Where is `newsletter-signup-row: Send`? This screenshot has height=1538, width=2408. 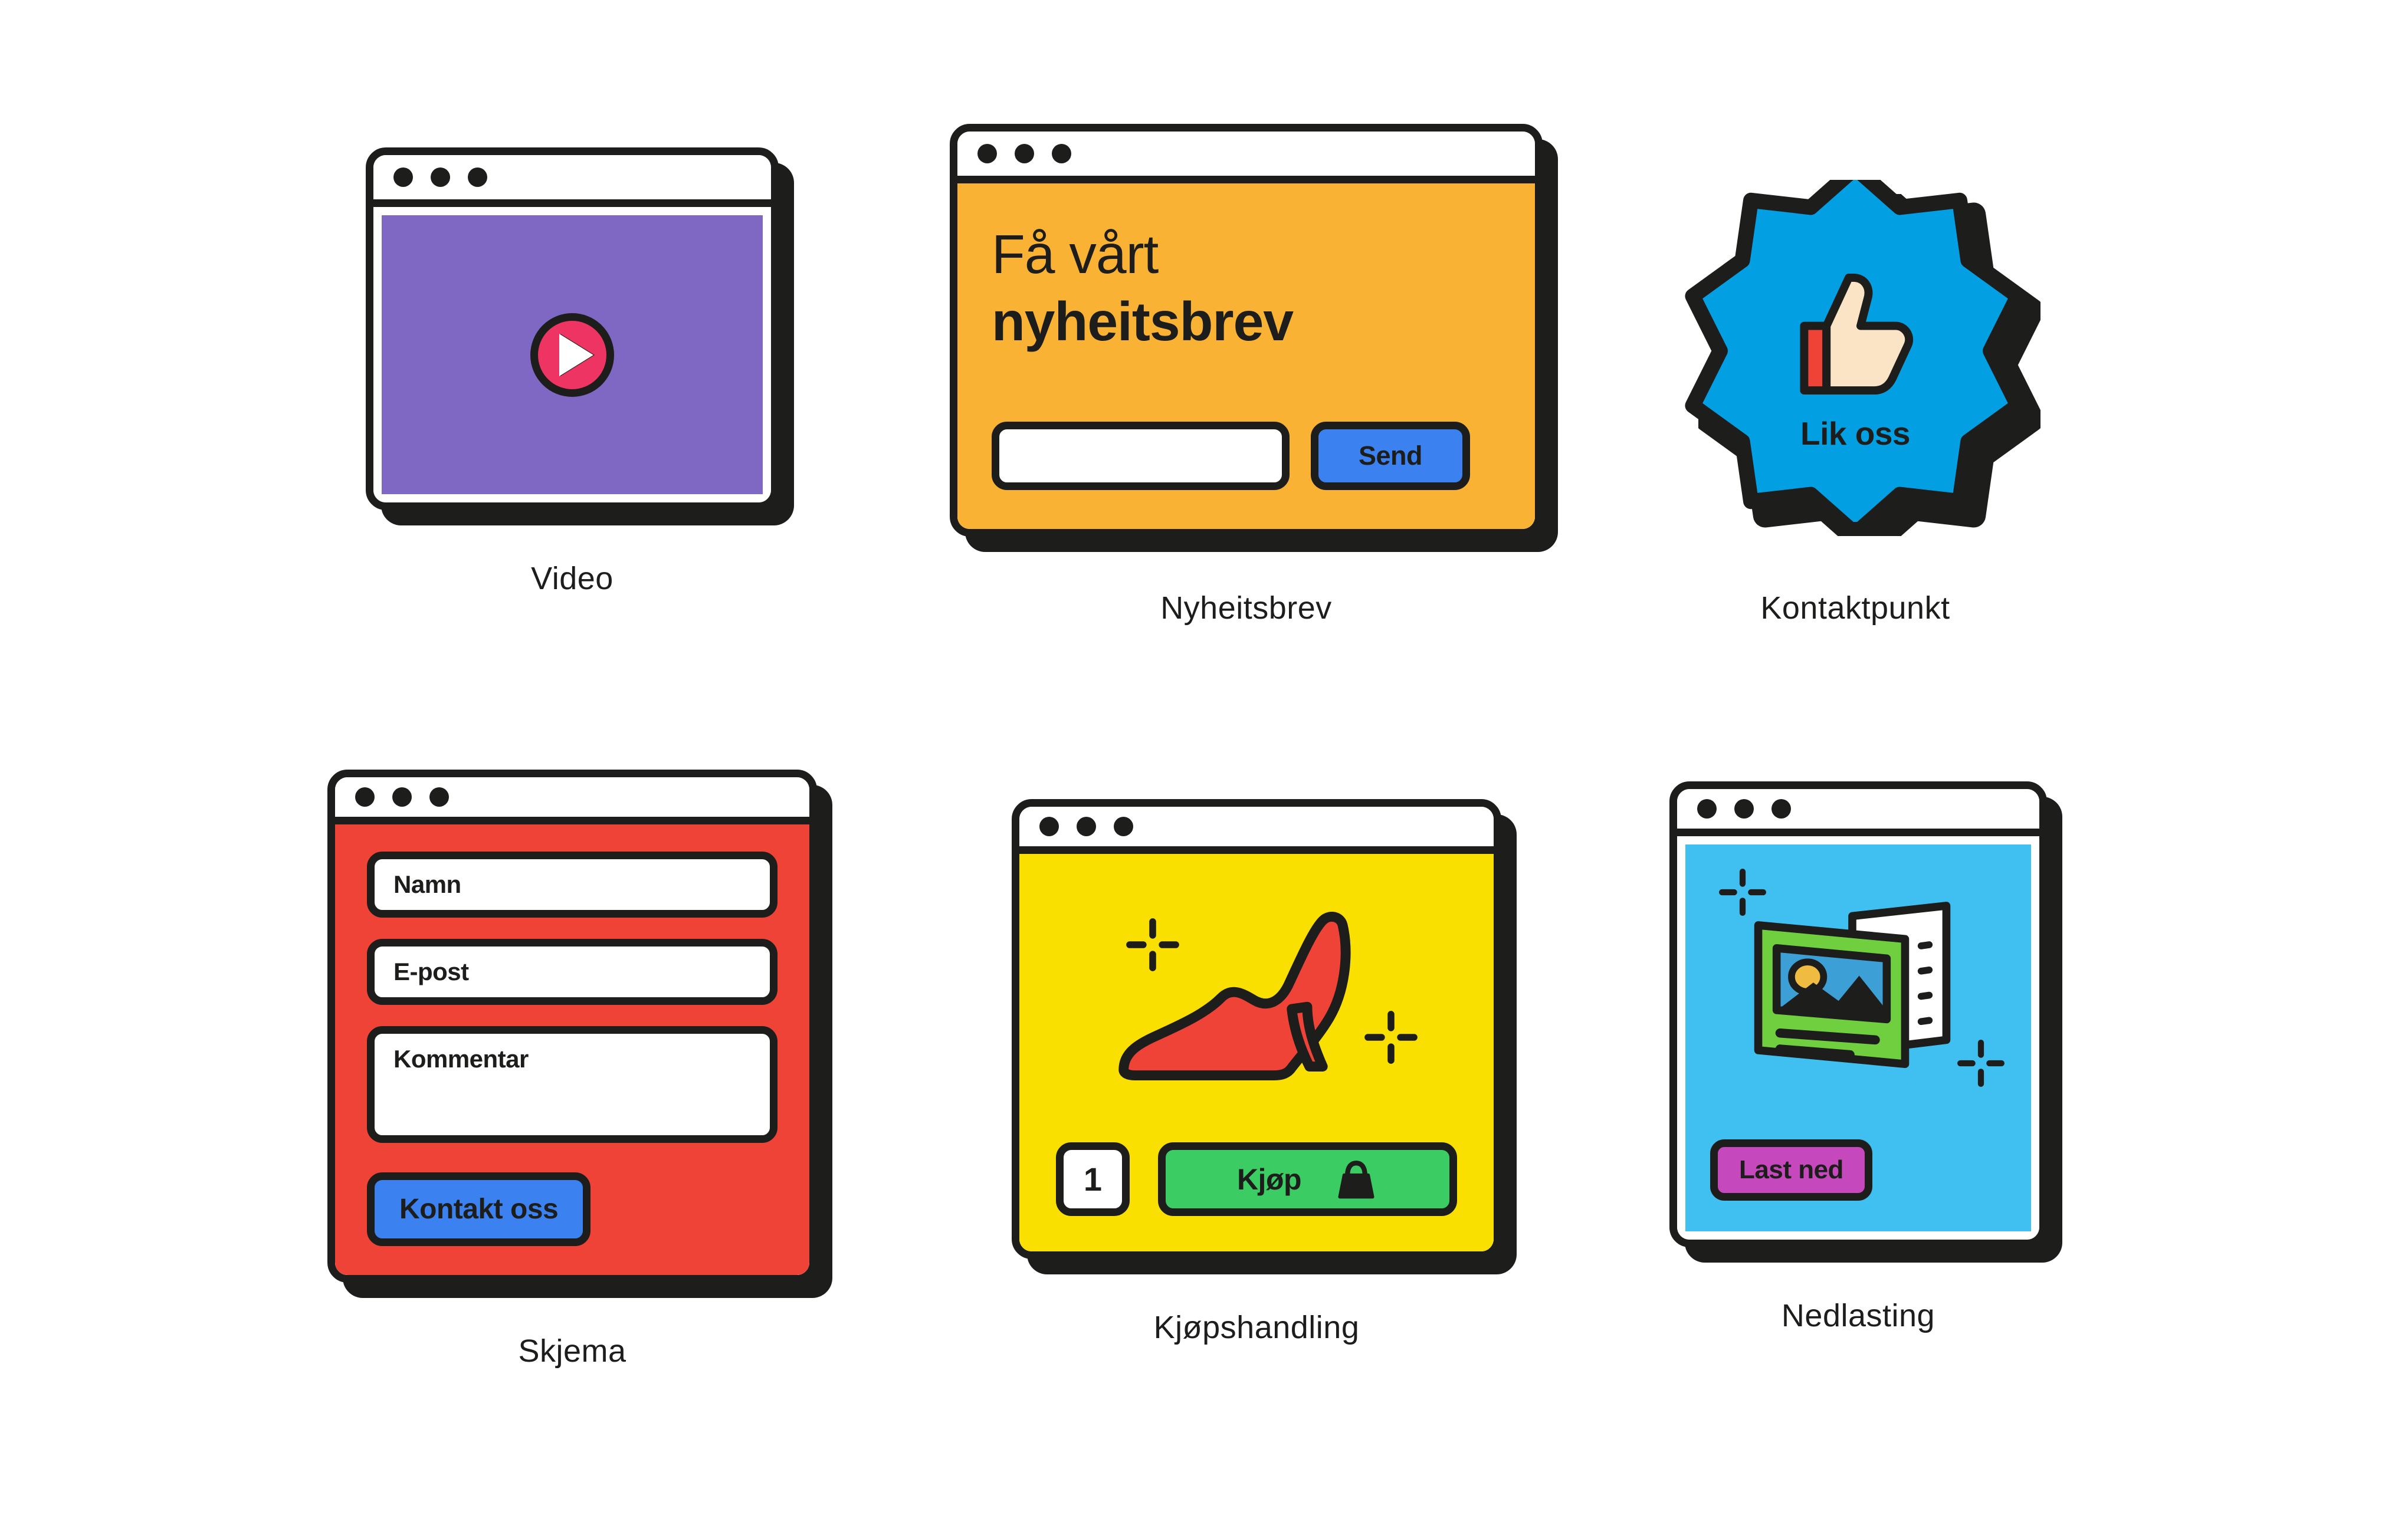
newsletter-signup-row: Send is located at coordinates (1246, 460).